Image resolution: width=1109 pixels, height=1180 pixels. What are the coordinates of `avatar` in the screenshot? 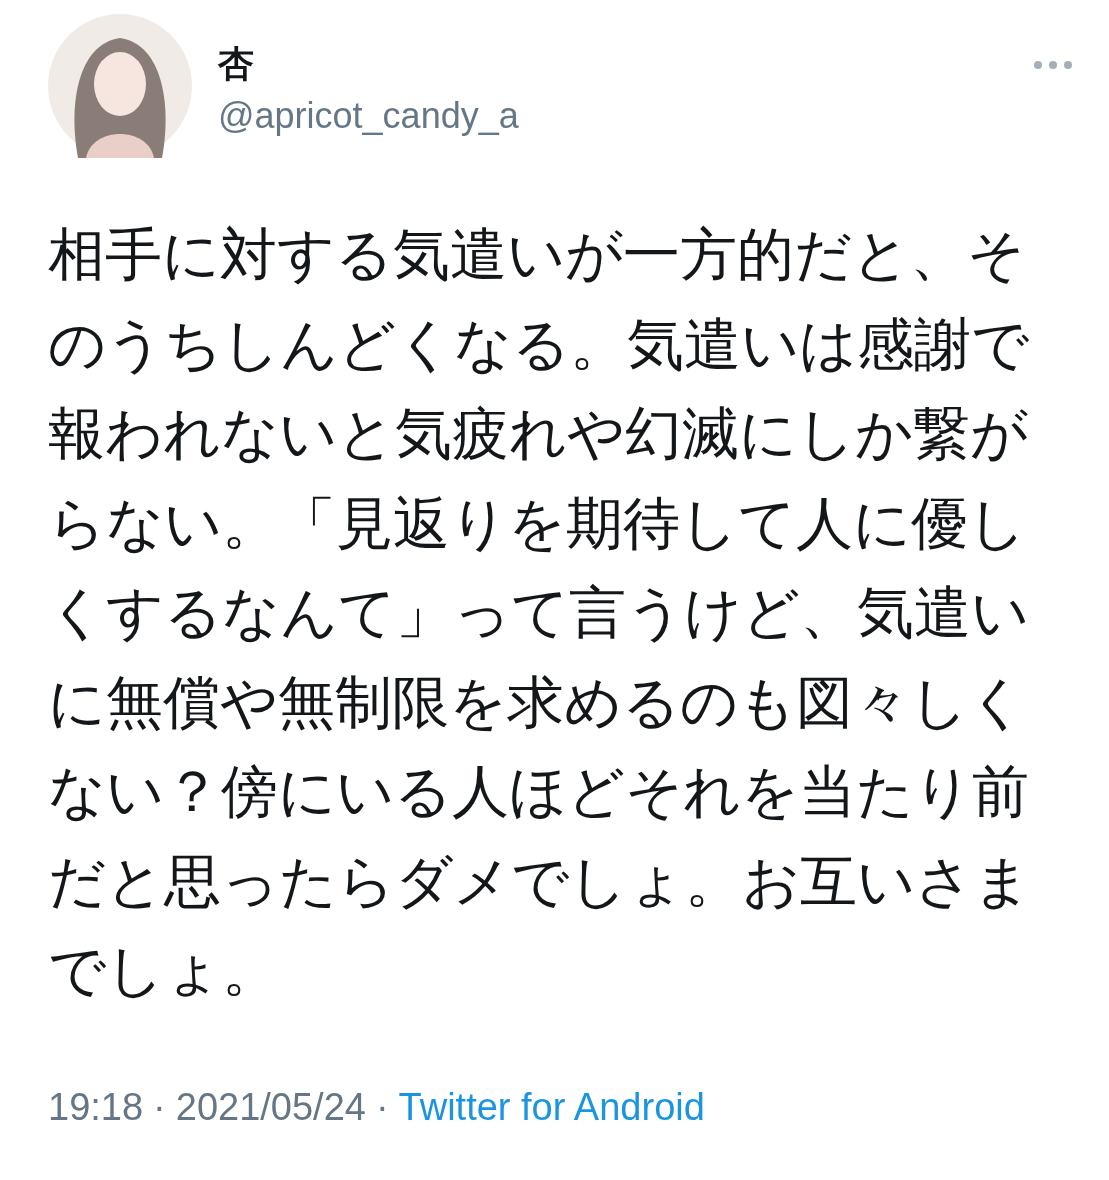 It's located at (120, 86).